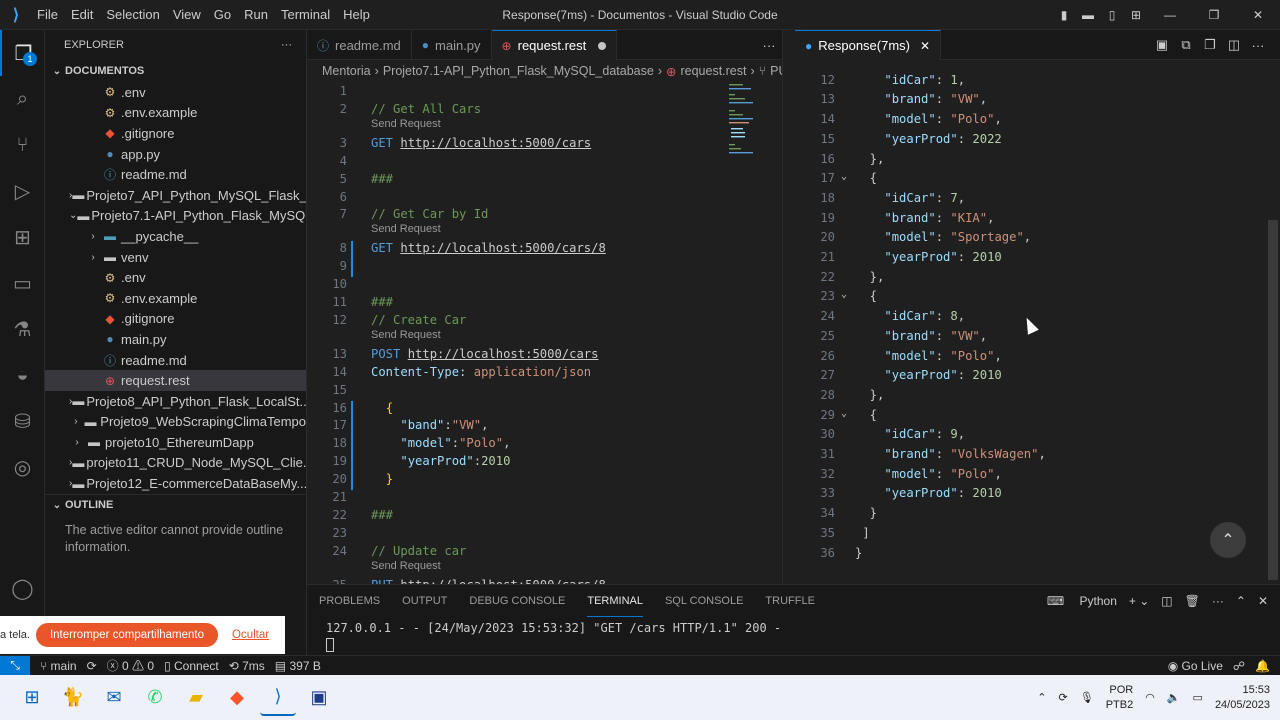  I want to click on remote-icon: ⤡, so click(15, 665).